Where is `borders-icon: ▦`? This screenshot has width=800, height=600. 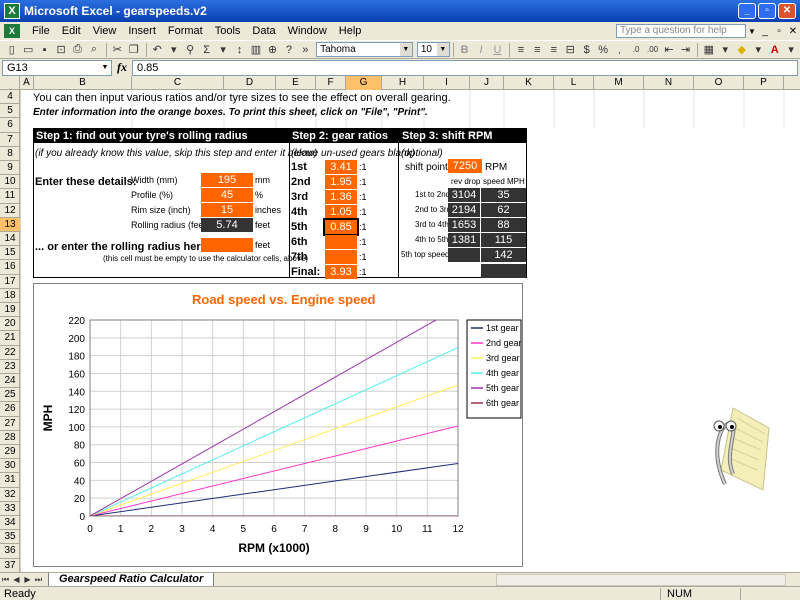 borders-icon: ▦ is located at coordinates (708, 50).